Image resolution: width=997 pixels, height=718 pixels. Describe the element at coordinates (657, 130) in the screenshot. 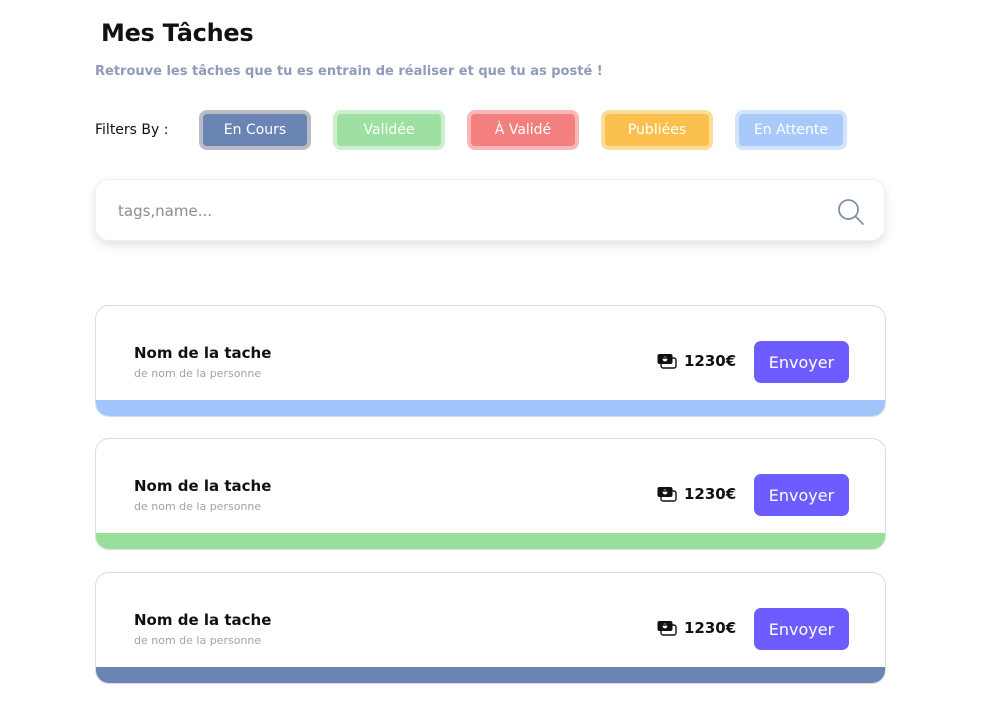

I see `filter-chip-publiees: Publiées` at that location.